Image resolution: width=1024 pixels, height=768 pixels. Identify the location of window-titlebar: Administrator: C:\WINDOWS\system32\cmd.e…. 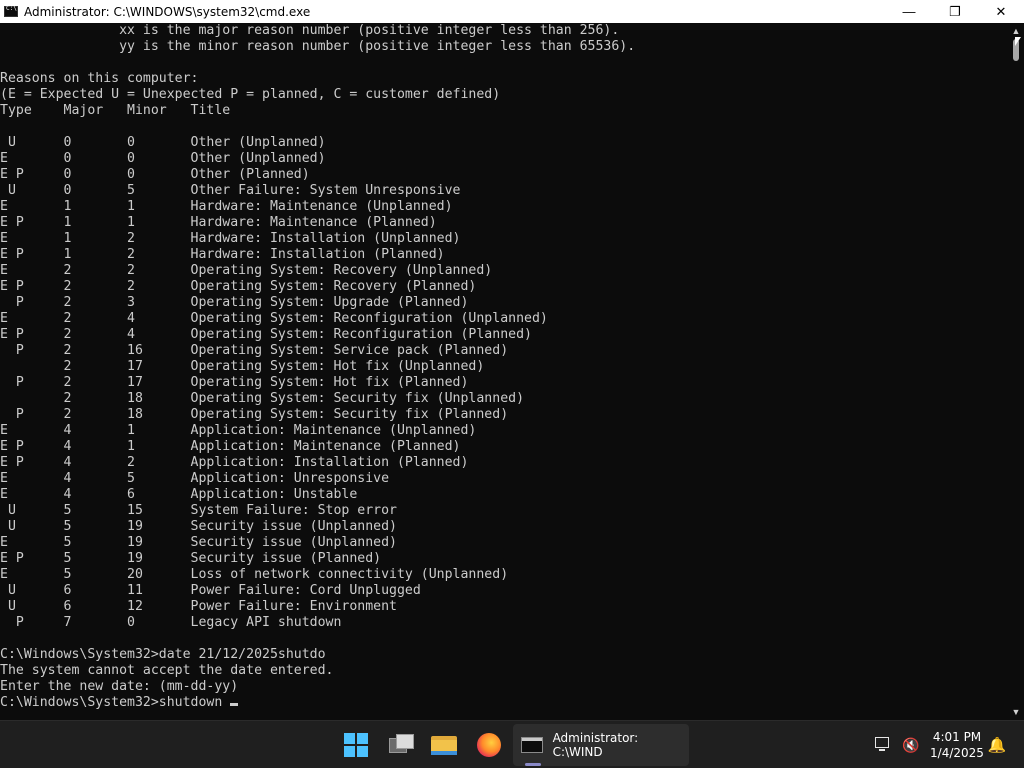
(512, 11).